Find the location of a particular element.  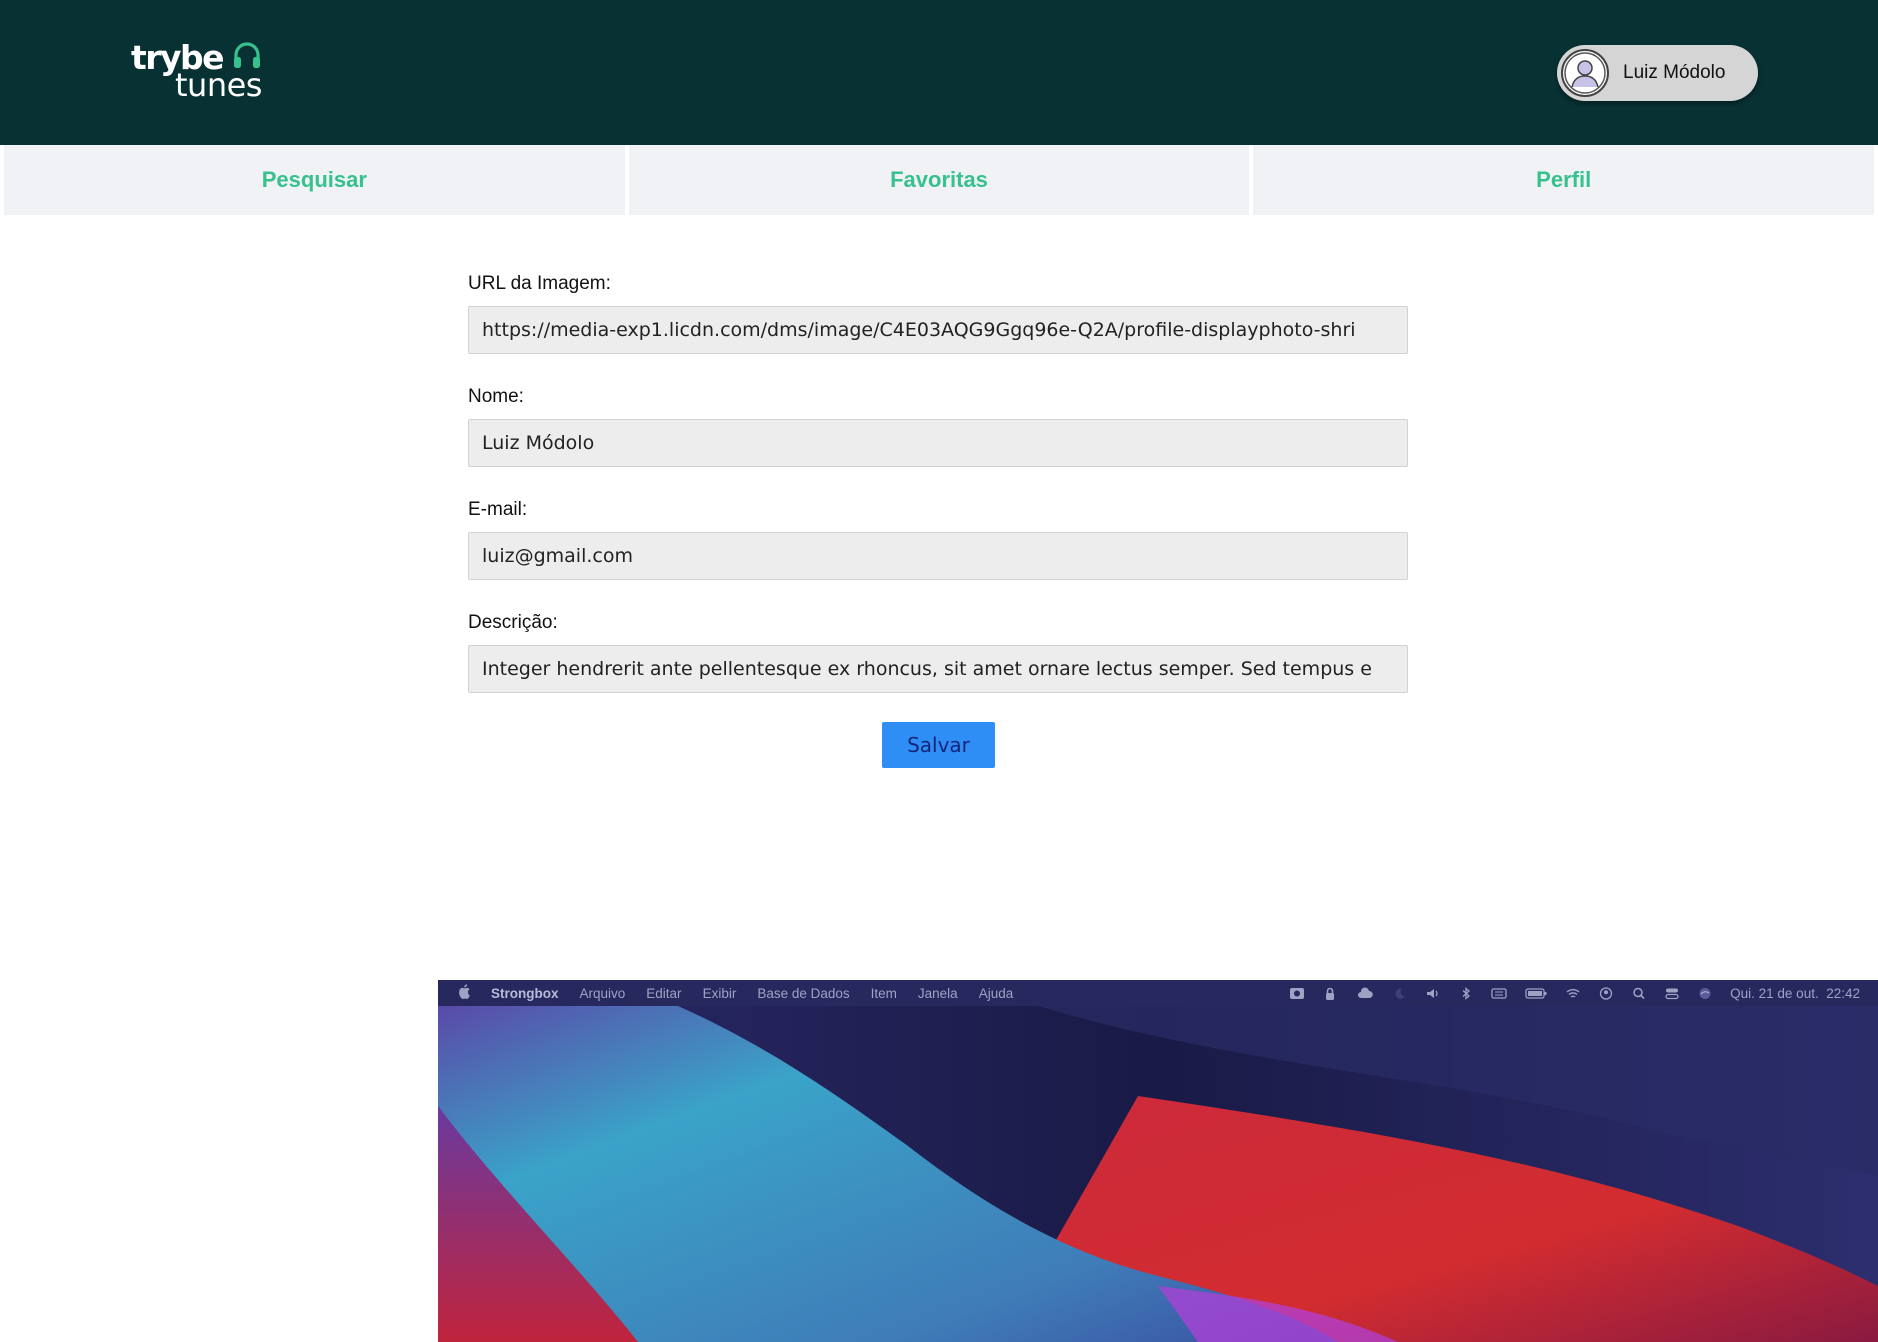

image-url-label: URL da Imagem: is located at coordinates (539, 283).